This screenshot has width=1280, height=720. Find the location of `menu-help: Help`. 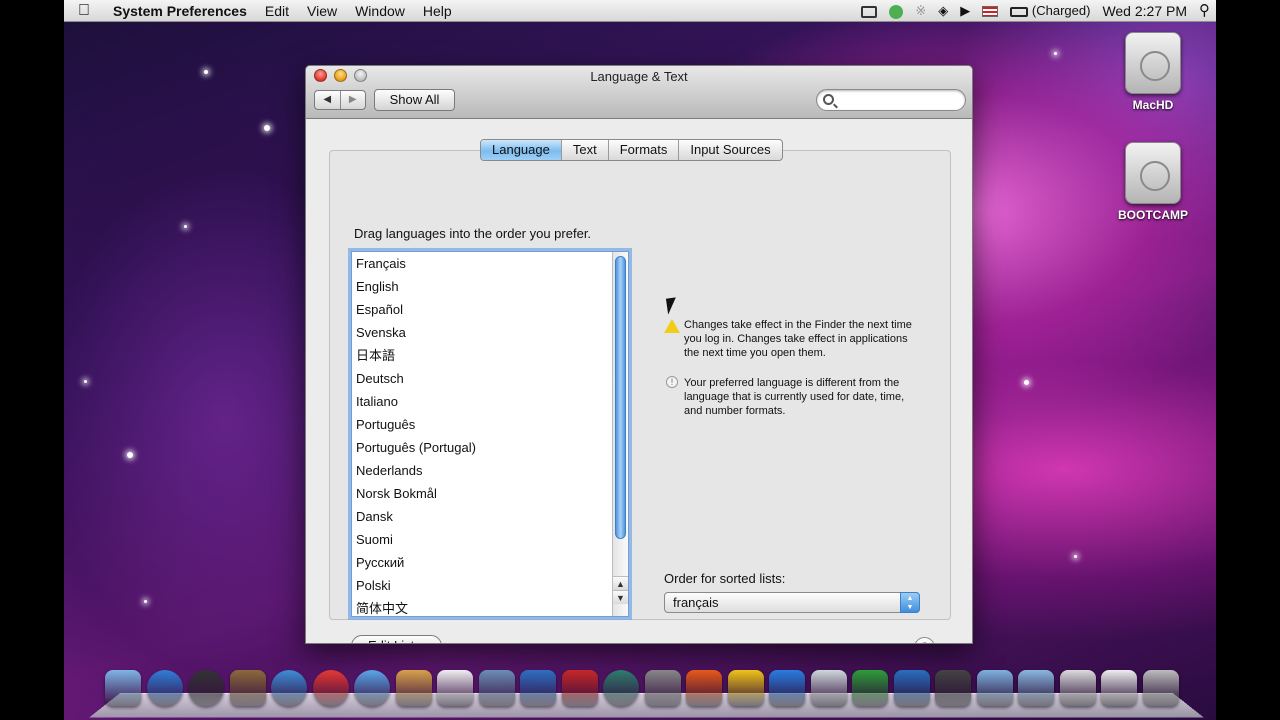

menu-help: Help is located at coordinates (437, 11).